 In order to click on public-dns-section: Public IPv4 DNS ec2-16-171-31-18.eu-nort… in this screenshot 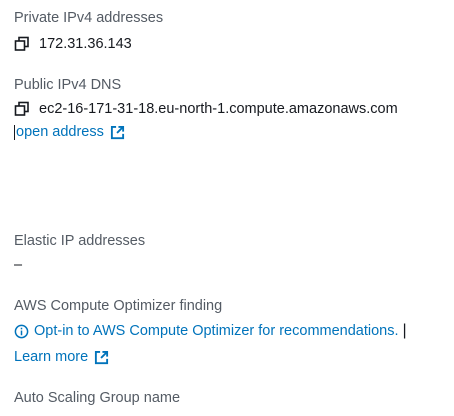, I will do `click(206, 108)`.